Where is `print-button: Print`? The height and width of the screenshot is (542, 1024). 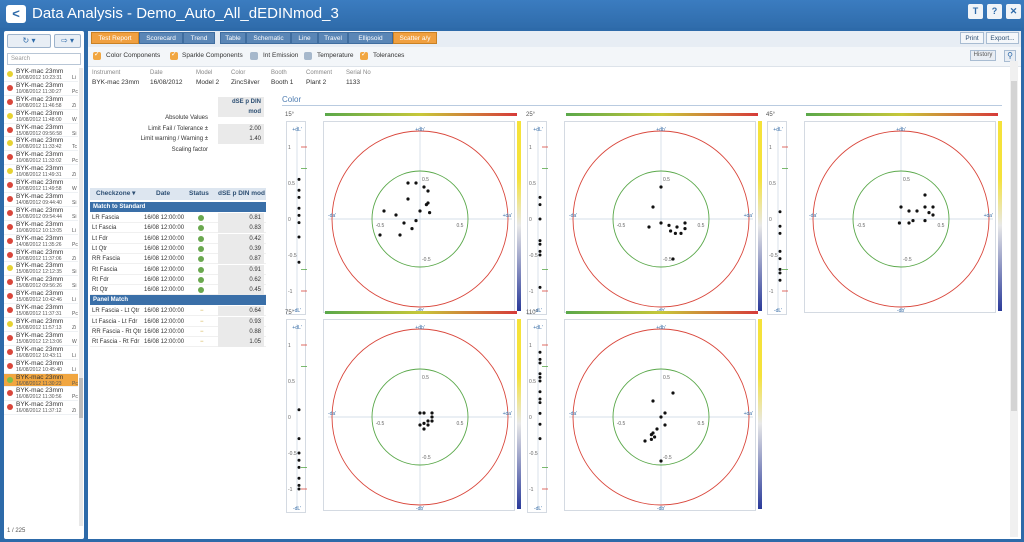
print-button: Print is located at coordinates (972, 38).